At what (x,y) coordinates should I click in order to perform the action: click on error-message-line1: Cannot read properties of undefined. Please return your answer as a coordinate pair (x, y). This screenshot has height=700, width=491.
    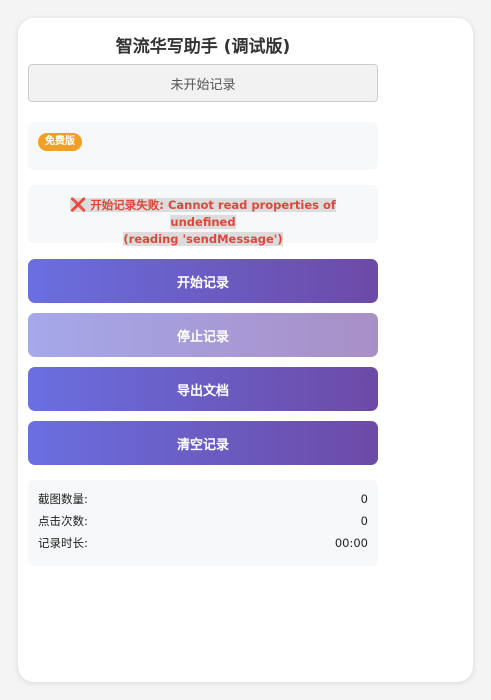
    Looking at the image, I should click on (251, 213).